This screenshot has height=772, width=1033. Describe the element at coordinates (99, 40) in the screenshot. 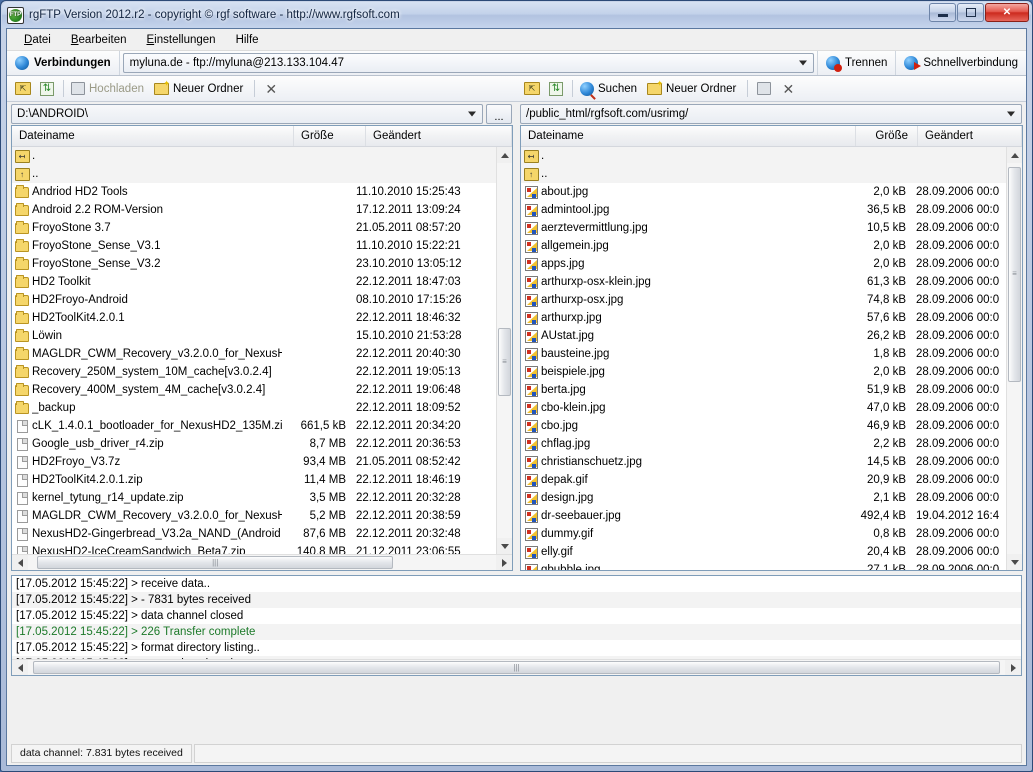

I see `menu-item-bearbeiten: Bearbeiten` at that location.